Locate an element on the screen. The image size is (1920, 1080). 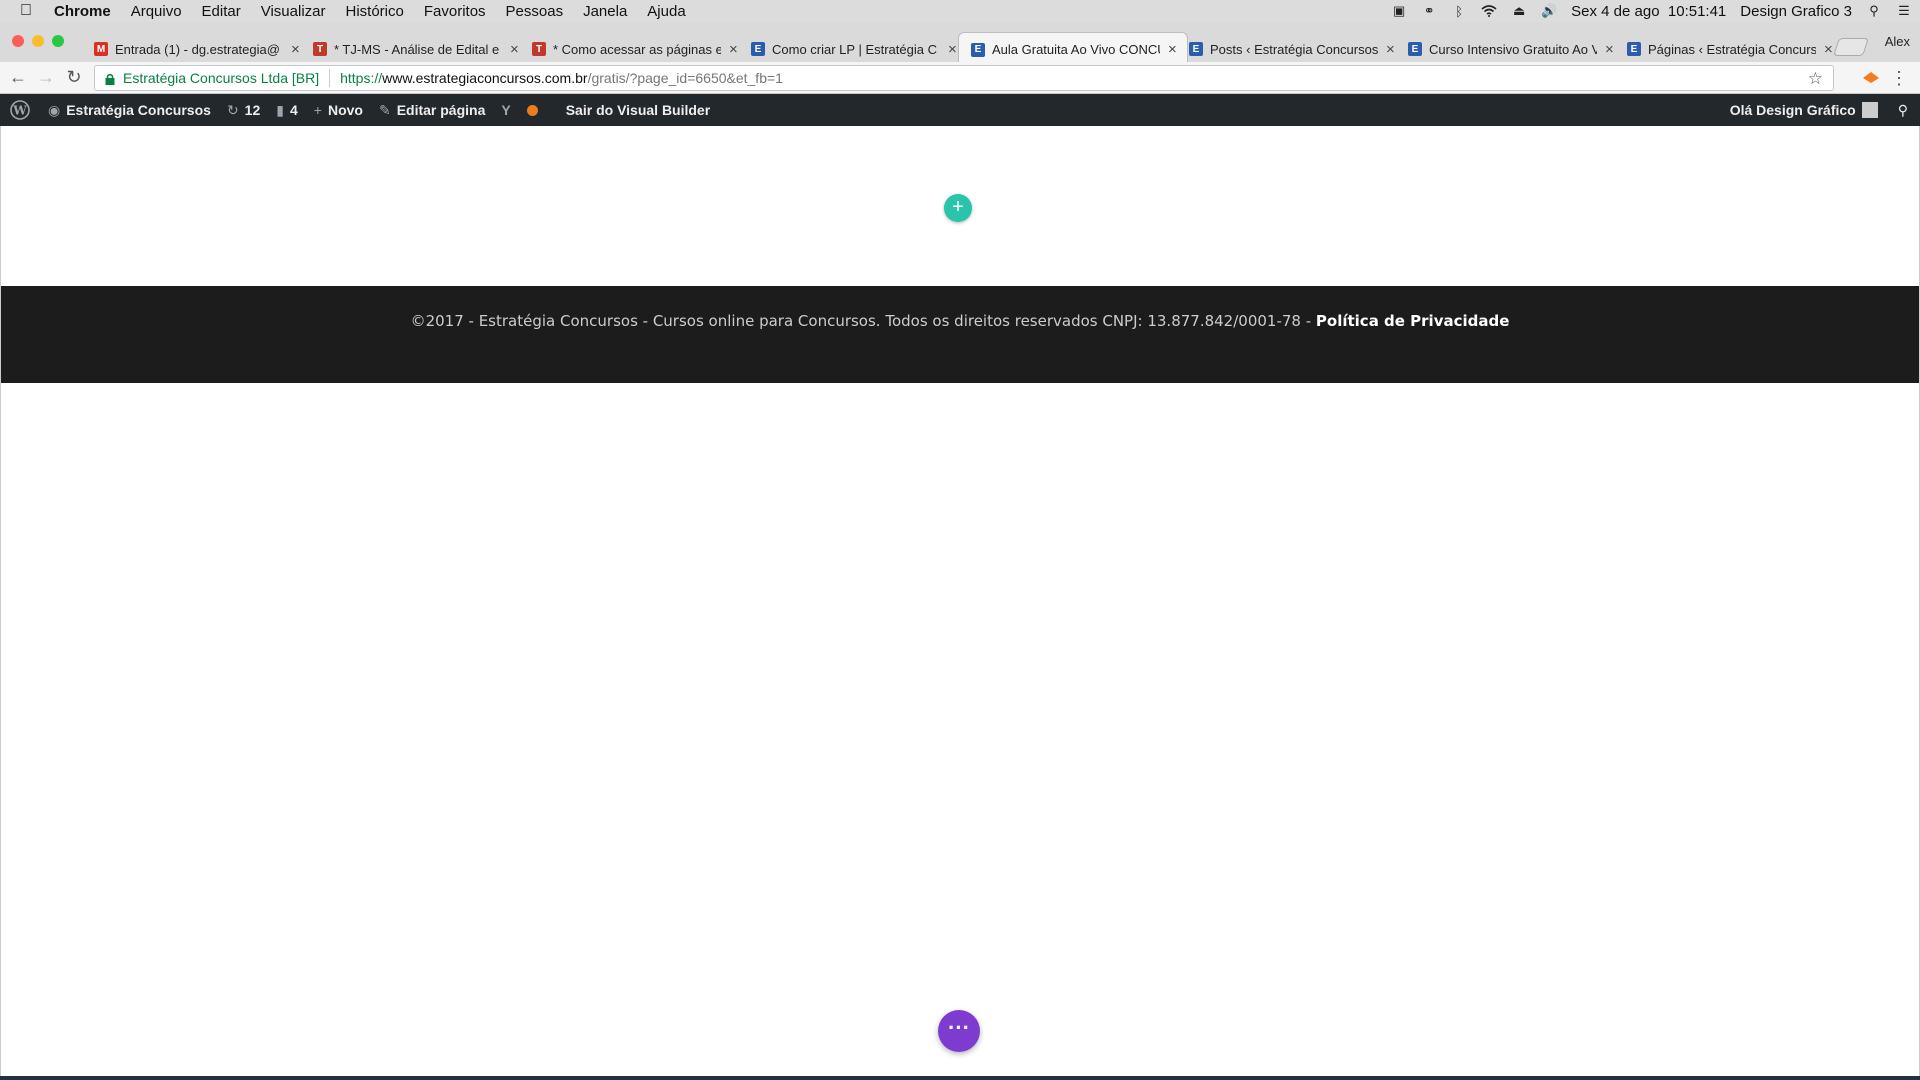
creative-cloud-icon: ⚭ is located at coordinates (1429, 10).